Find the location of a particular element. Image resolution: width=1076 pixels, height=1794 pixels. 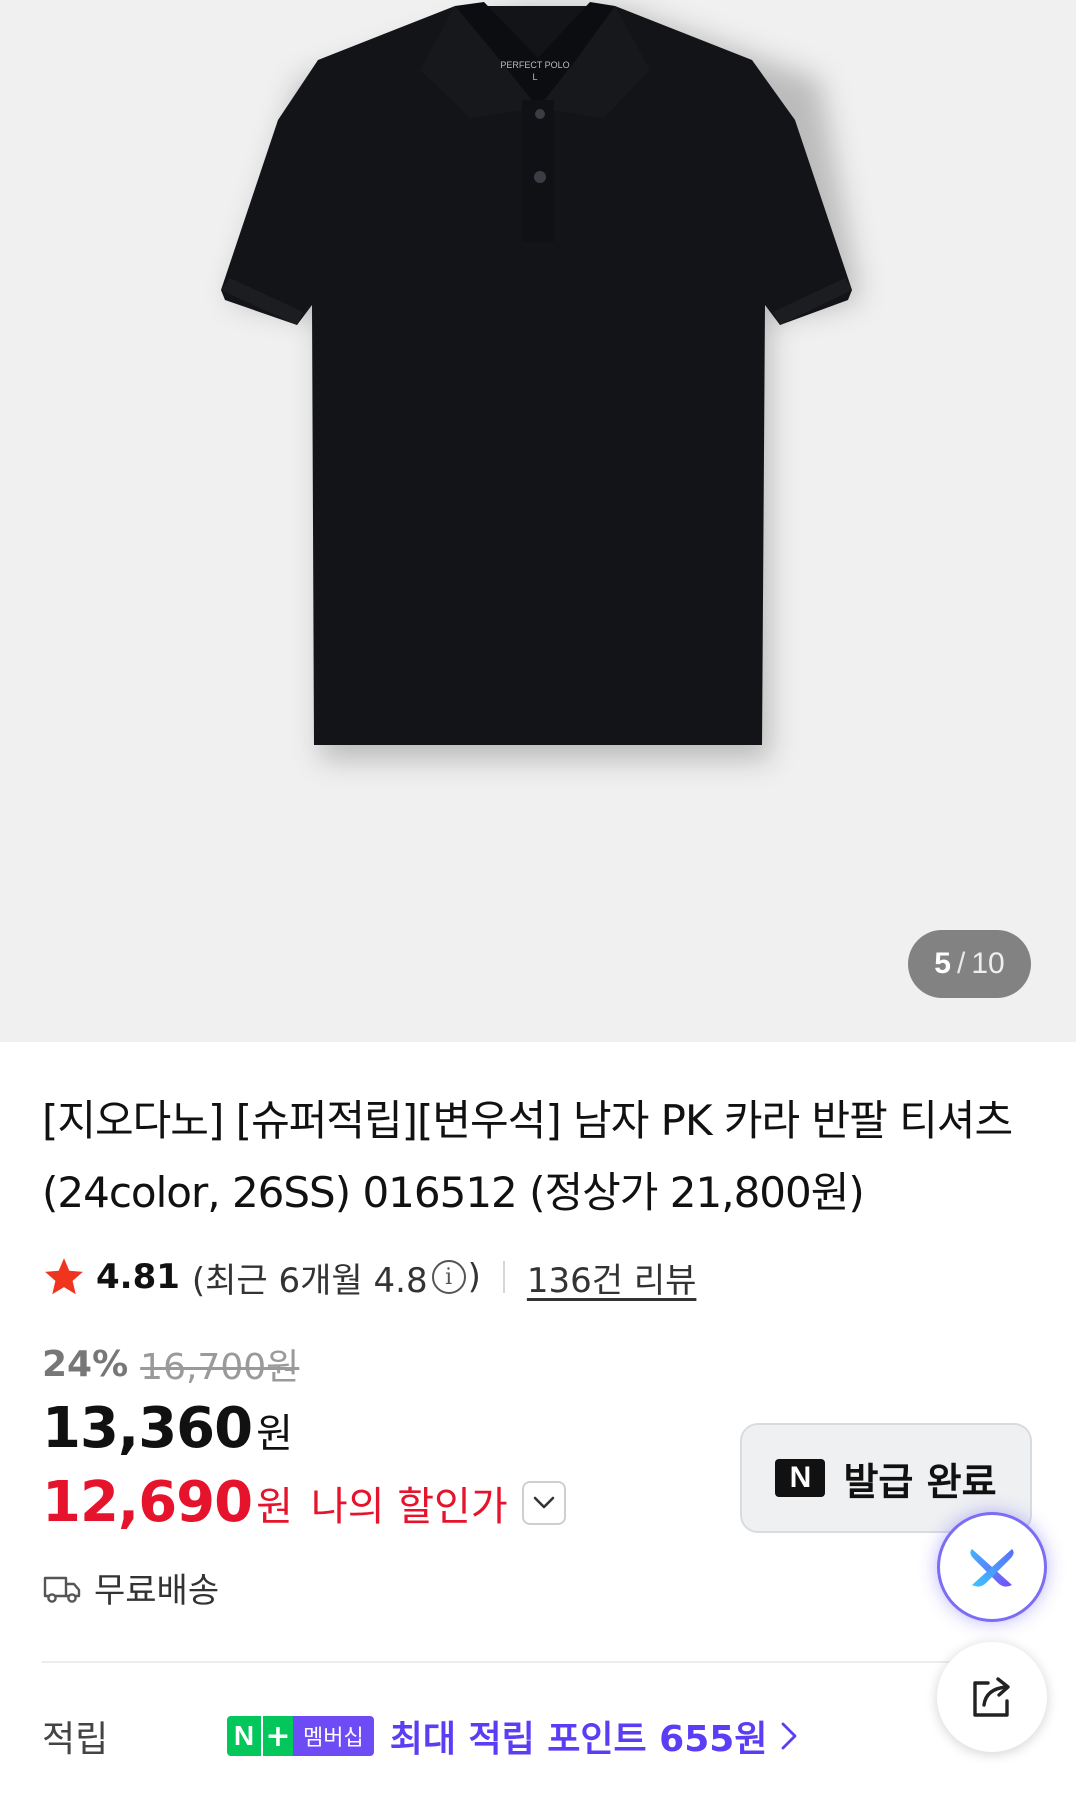

ai-assistant-button is located at coordinates (992, 1567).